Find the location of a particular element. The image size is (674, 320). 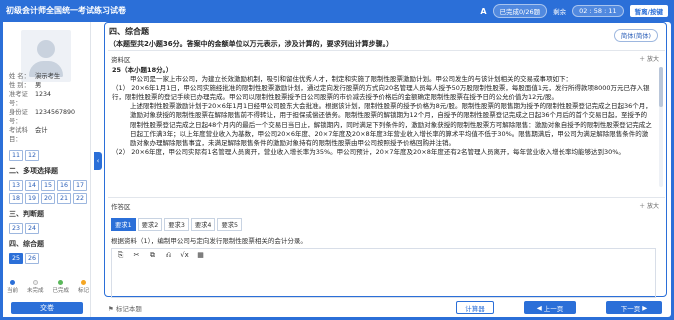

requirement-prompt: 根据资料（1），编制甲公司与定向发行限制性股票相关的会计分录。 is located at coordinates (209, 241).